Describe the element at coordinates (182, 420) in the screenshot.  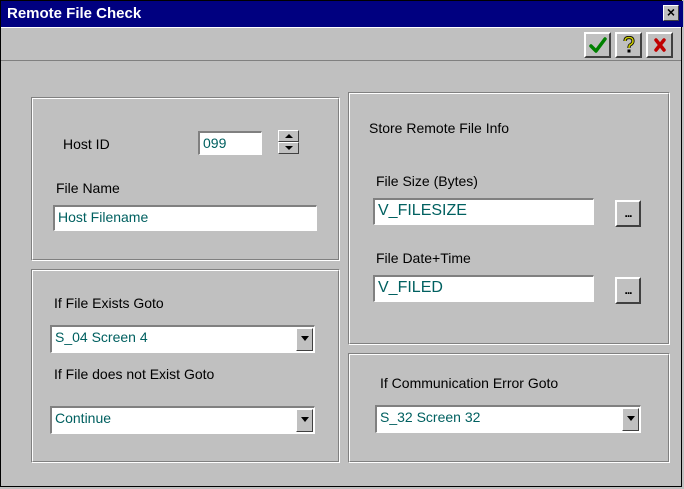
I see `not-exists-goto-select: Continue` at that location.